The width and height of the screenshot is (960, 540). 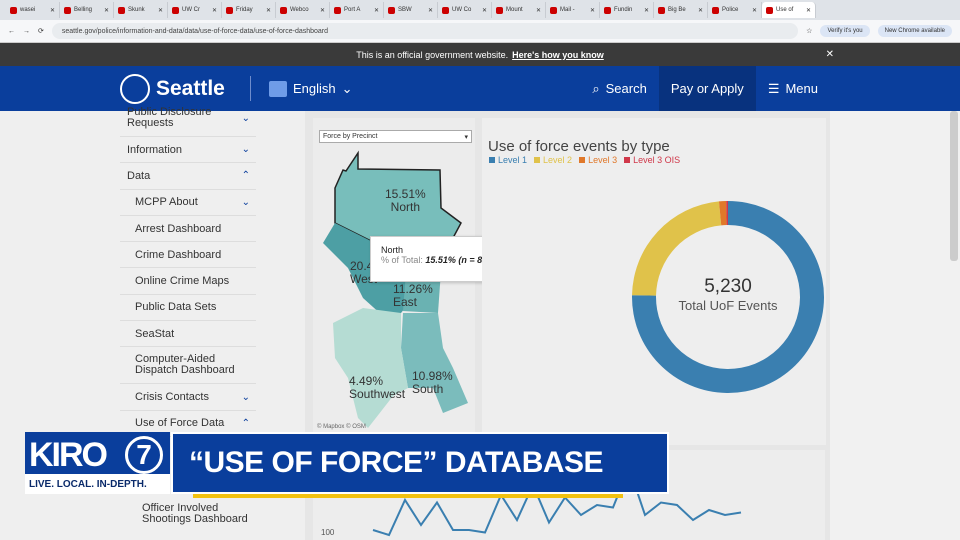 What do you see at coordinates (793, 88) in the screenshot?
I see `menu-button: ☰ Menu` at bounding box center [793, 88].